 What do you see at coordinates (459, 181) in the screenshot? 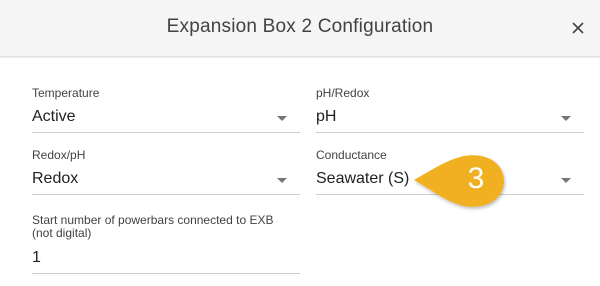
I see `step-callout: 3` at bounding box center [459, 181].